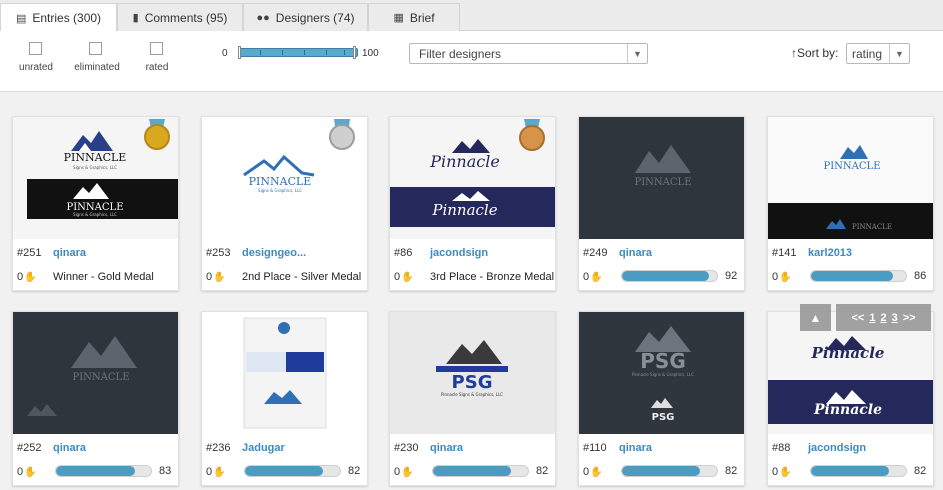 The height and width of the screenshot is (490, 943). Describe the element at coordinates (883, 318) in the screenshot. I see `page-link: 2` at that location.